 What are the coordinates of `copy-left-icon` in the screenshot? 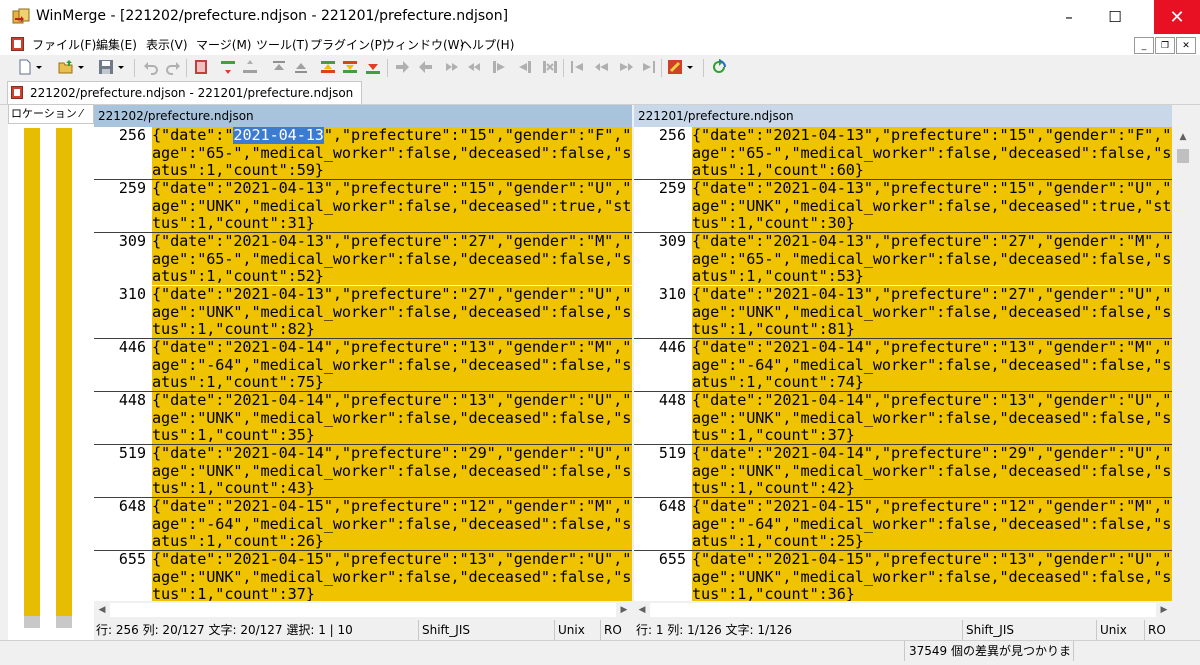 It's located at (250, 67).